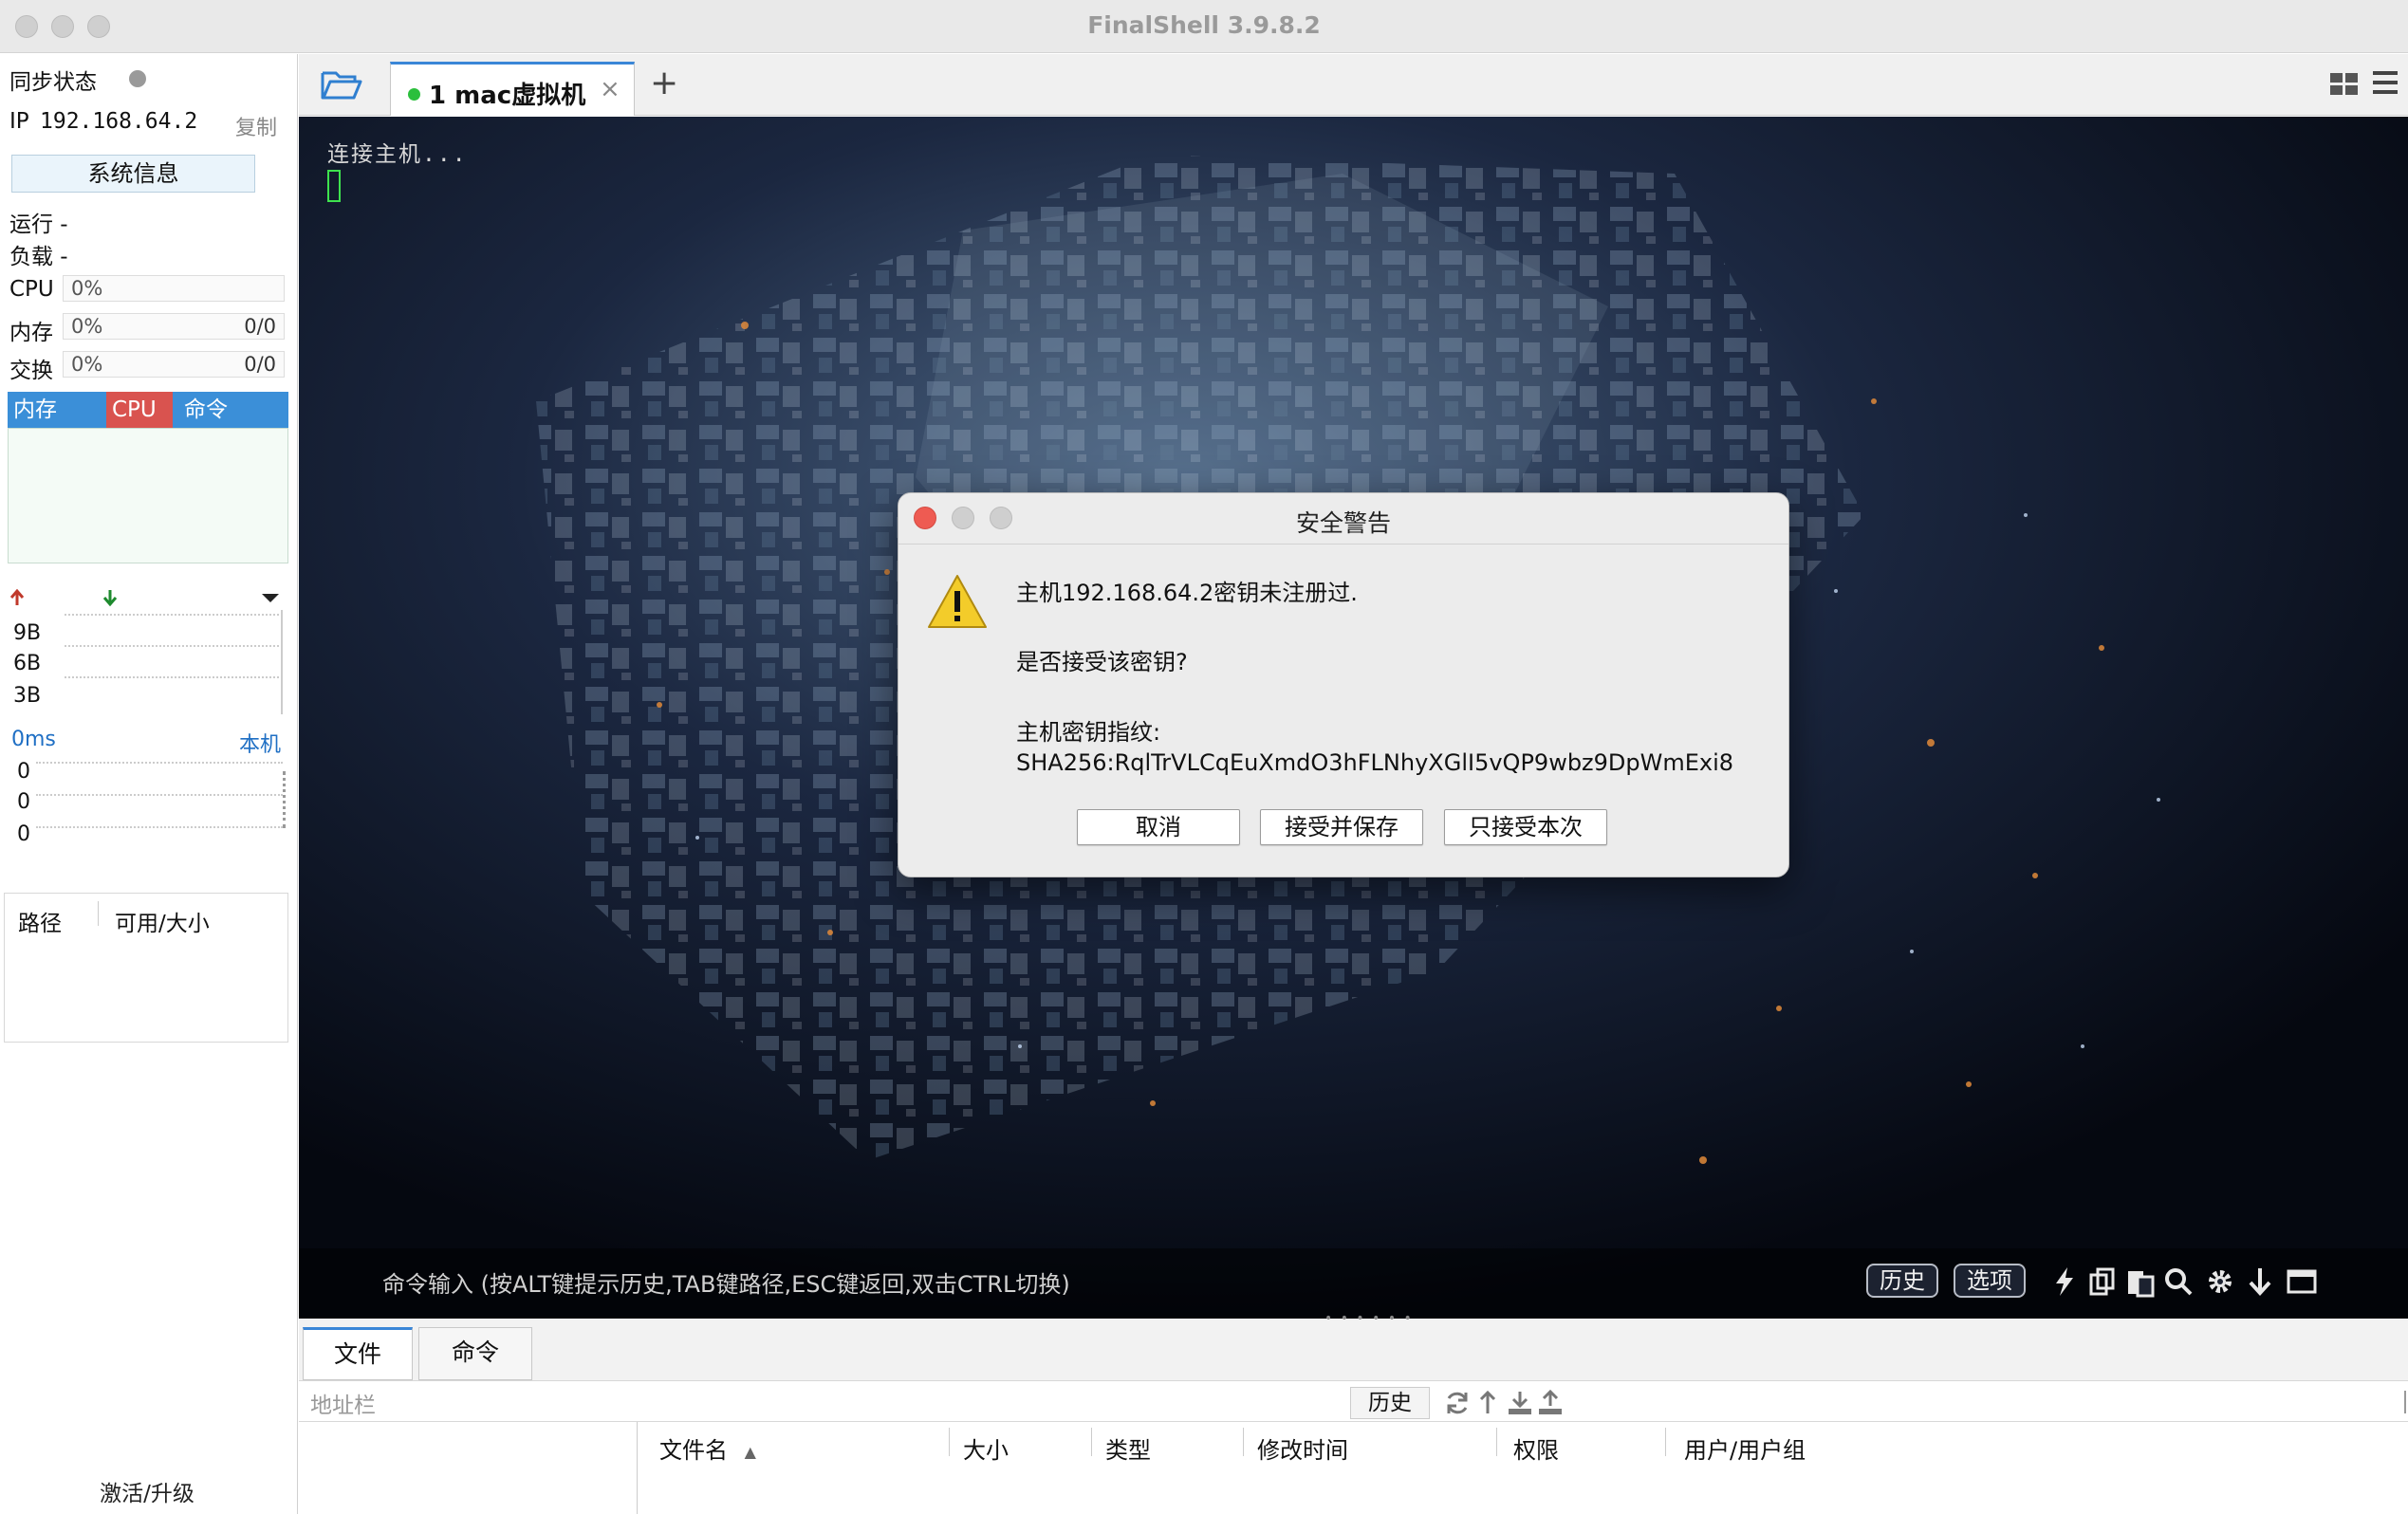 The width and height of the screenshot is (2408, 1514). Describe the element at coordinates (148, 495) in the screenshot. I see `process-list` at that location.